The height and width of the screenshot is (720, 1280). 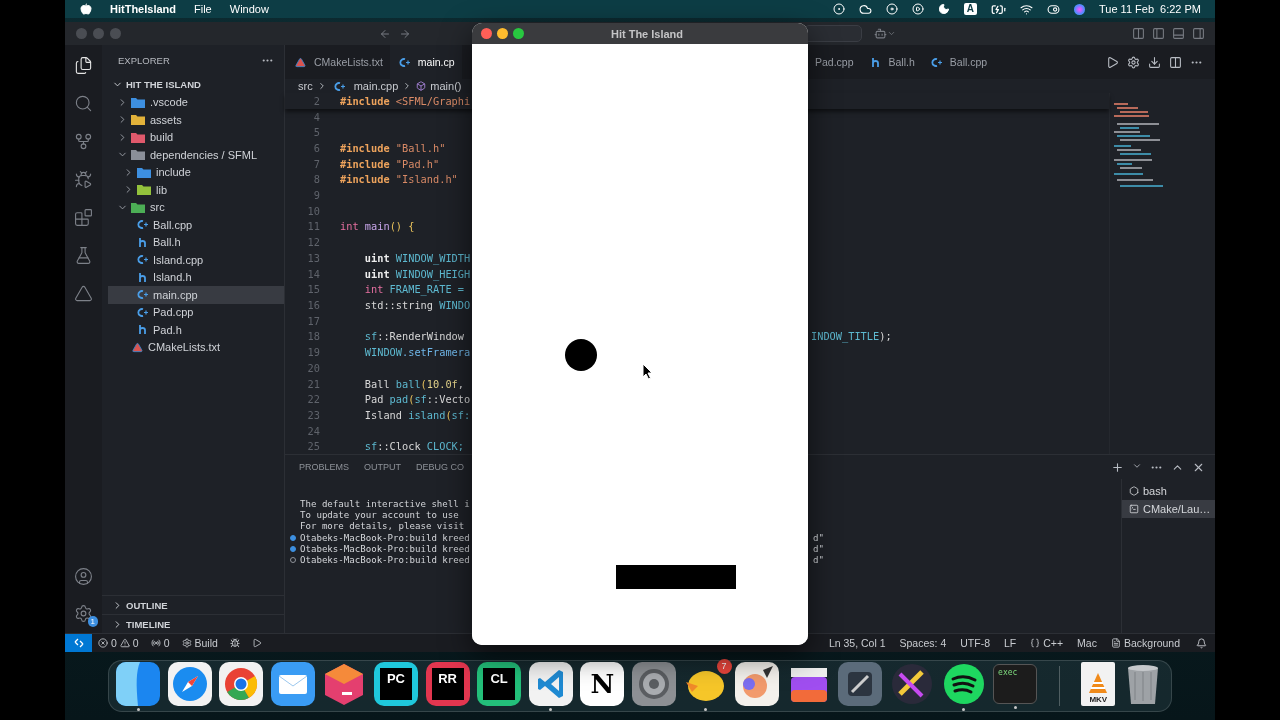 I want to click on menu-item: File, so click(x=203, y=9).